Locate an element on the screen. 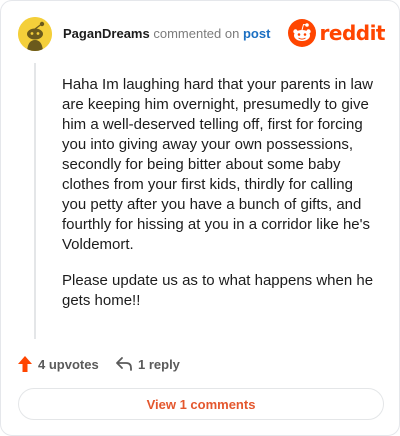 The image size is (400, 436). reply-count: 1 reply is located at coordinates (159, 364).